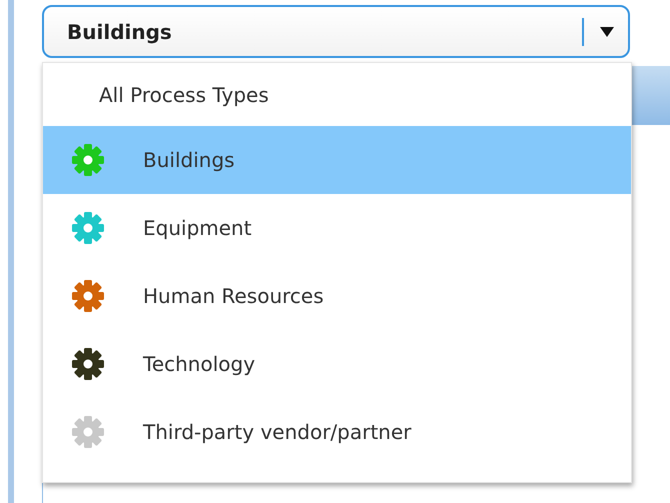 The width and height of the screenshot is (670, 503). Describe the element at coordinates (337, 296) in the screenshot. I see `menu-item: Human Resources` at that location.